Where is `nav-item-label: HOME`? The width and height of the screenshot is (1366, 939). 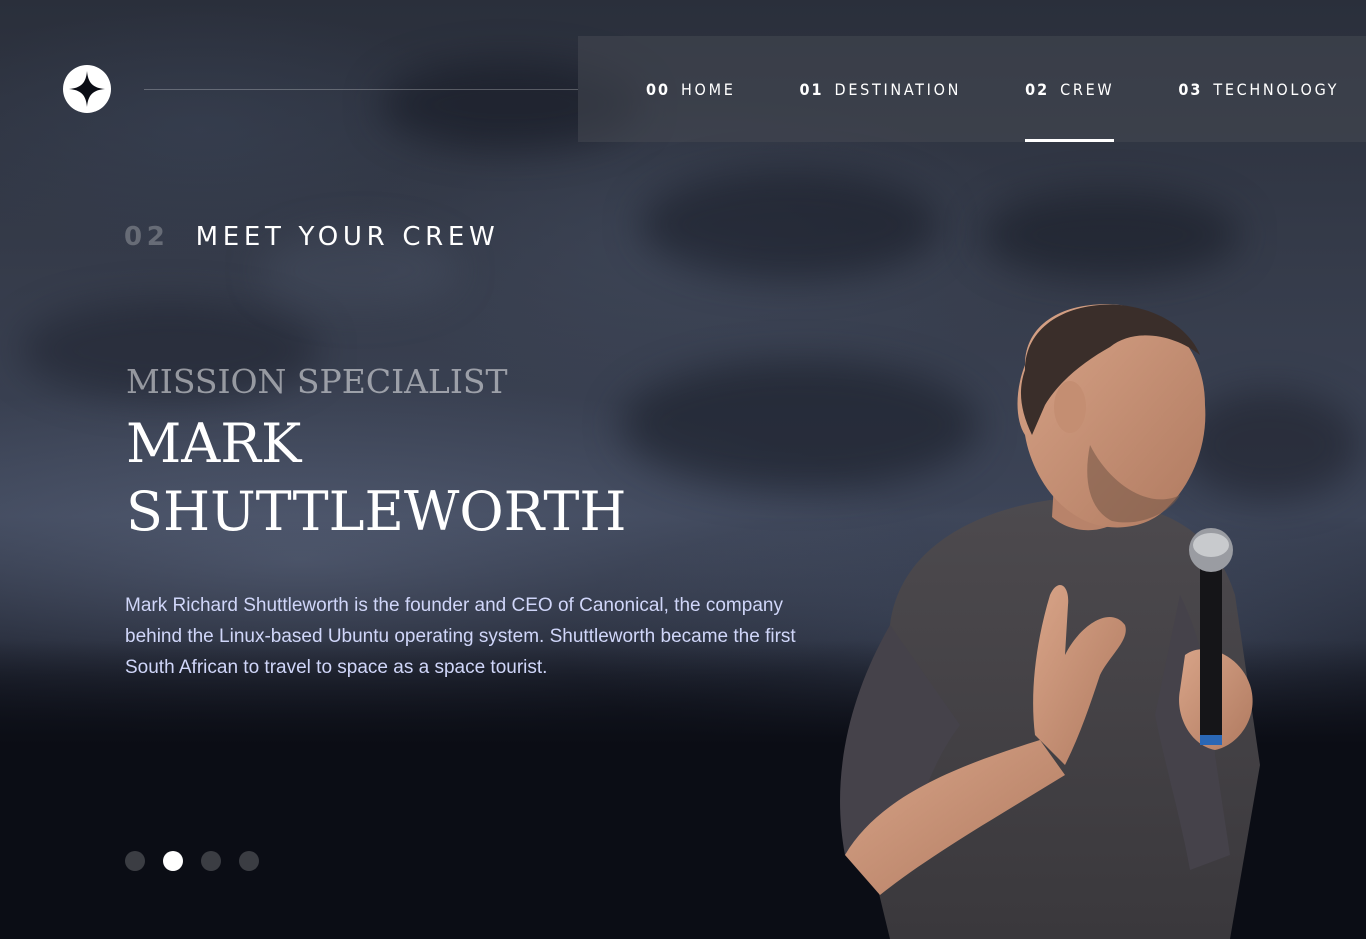
nav-item-label: HOME is located at coordinates (708, 89).